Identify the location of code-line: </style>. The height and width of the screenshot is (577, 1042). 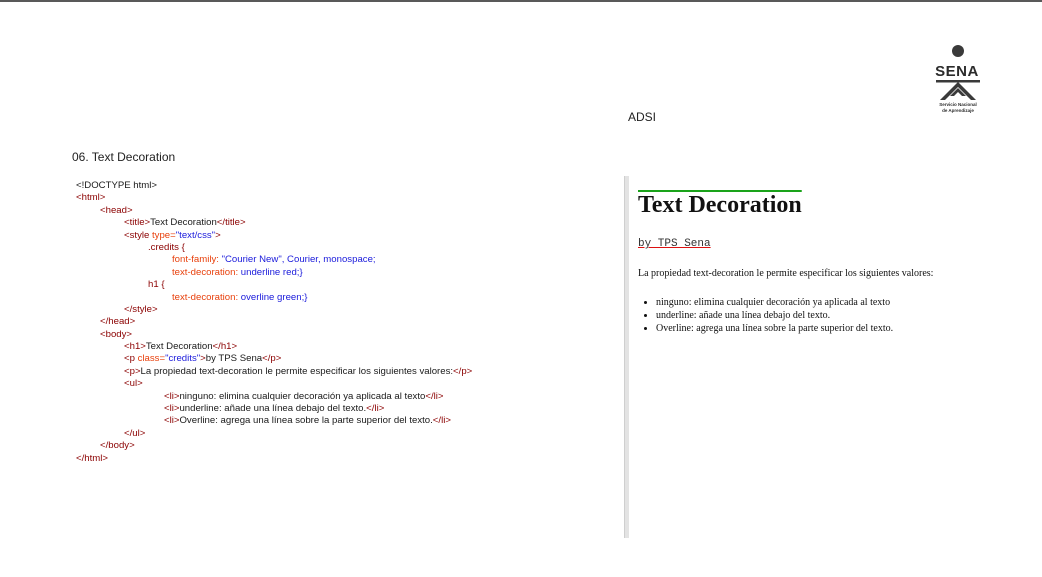
(141, 309).